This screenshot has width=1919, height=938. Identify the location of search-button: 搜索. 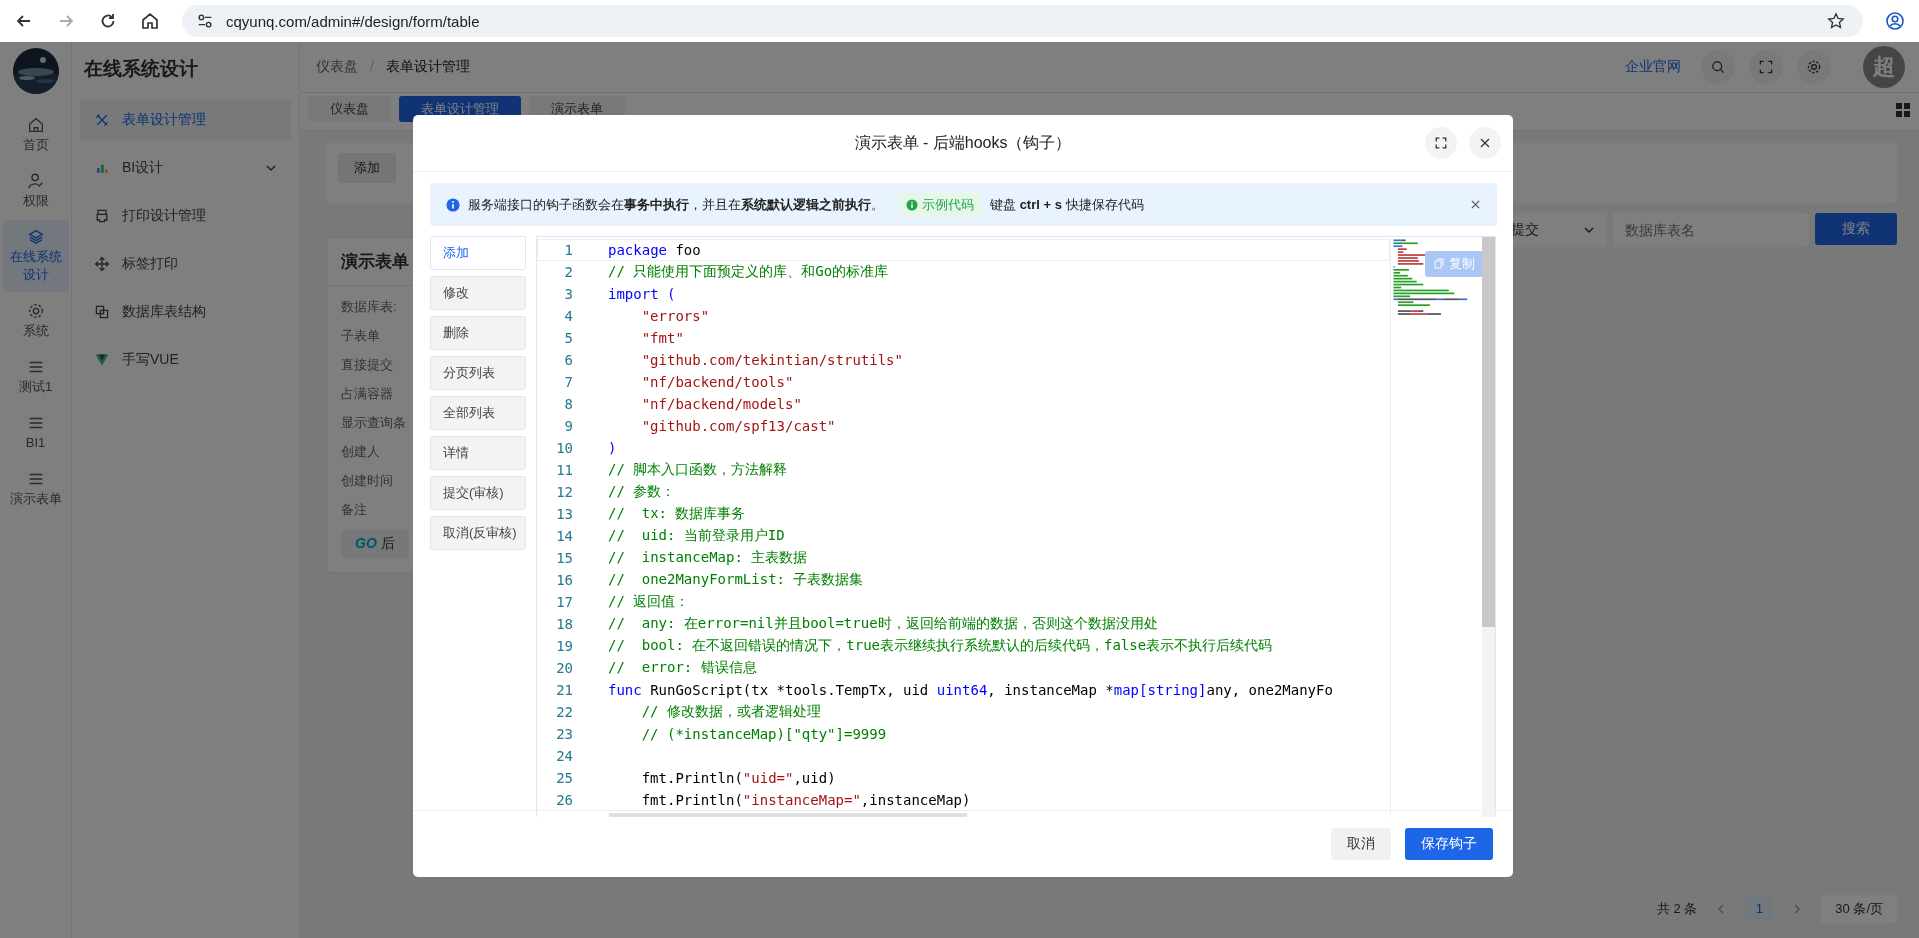
(1856, 229).